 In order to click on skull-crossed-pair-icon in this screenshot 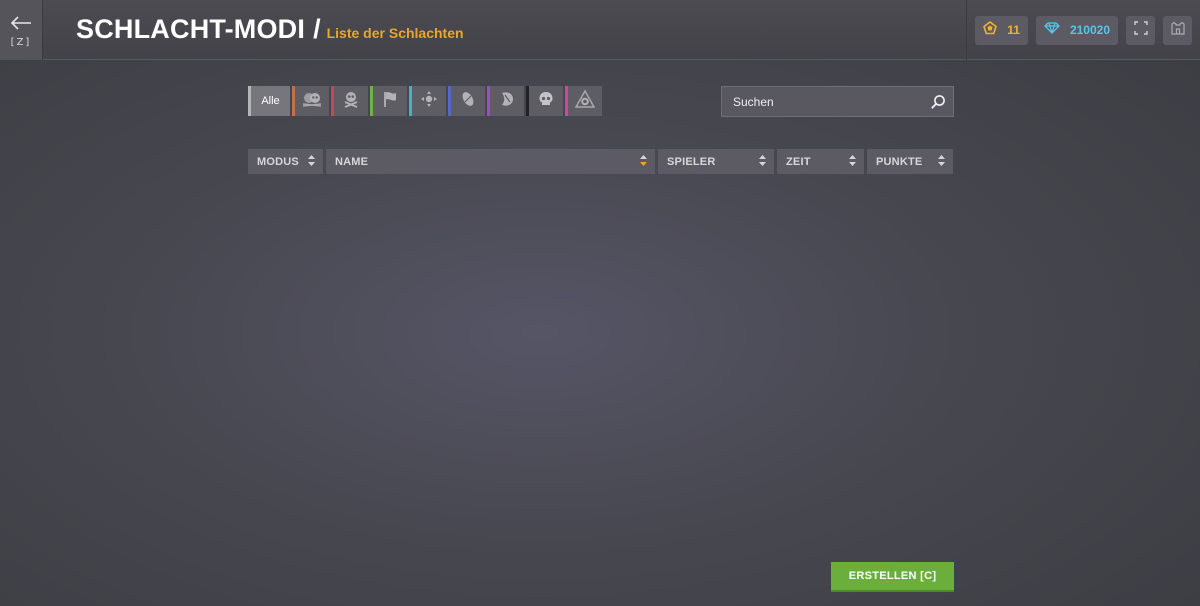, I will do `click(312, 101)`.